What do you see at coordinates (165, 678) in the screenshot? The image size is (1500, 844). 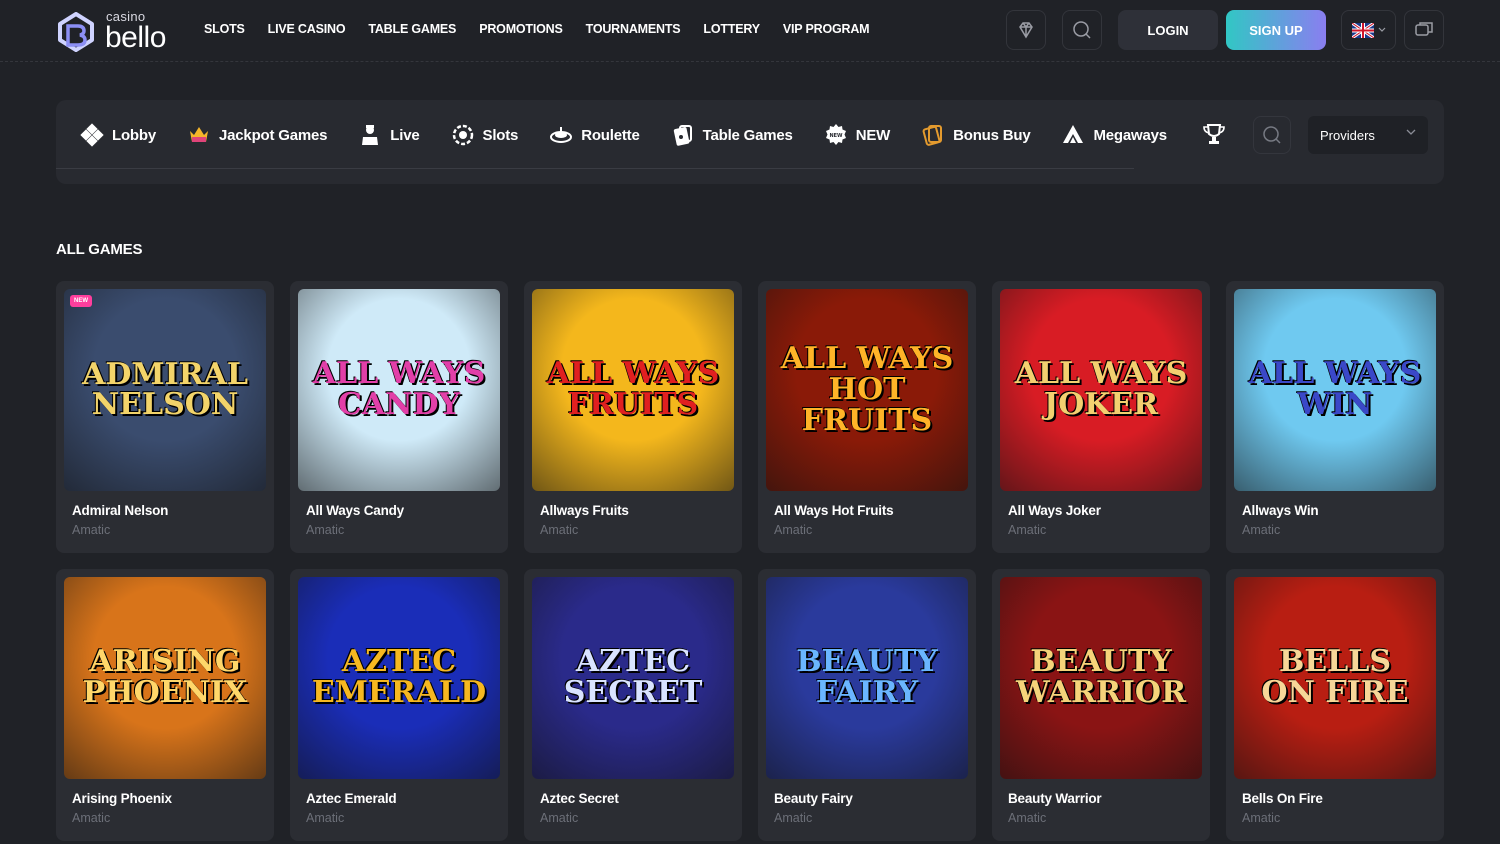 I see `game-thumbnail: Arising Phoenix` at bounding box center [165, 678].